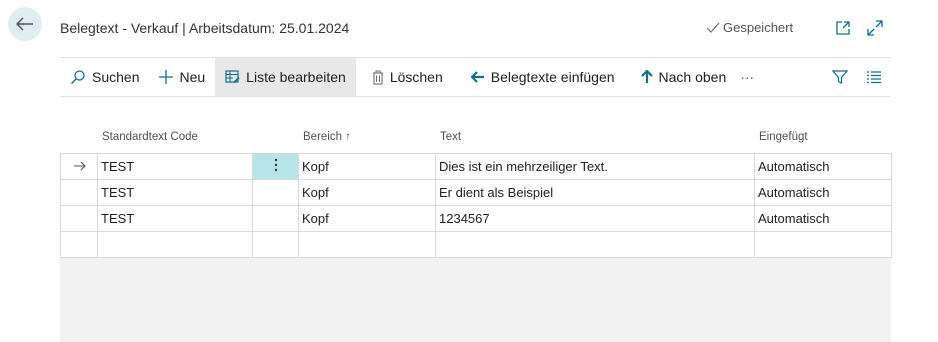 The width and height of the screenshot is (938, 342). What do you see at coordinates (232, 77) in the screenshot?
I see `edit-list-icon` at bounding box center [232, 77].